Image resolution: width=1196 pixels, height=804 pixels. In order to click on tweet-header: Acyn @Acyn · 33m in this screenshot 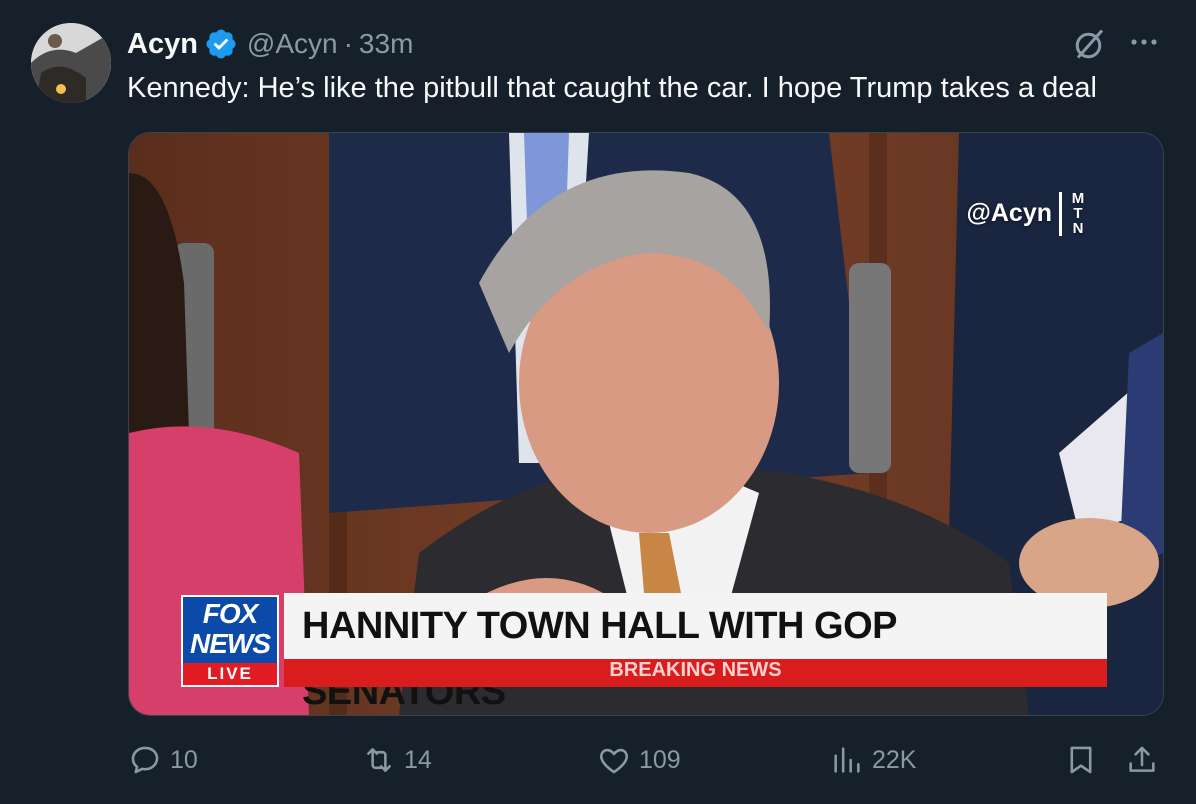, I will do `click(270, 44)`.